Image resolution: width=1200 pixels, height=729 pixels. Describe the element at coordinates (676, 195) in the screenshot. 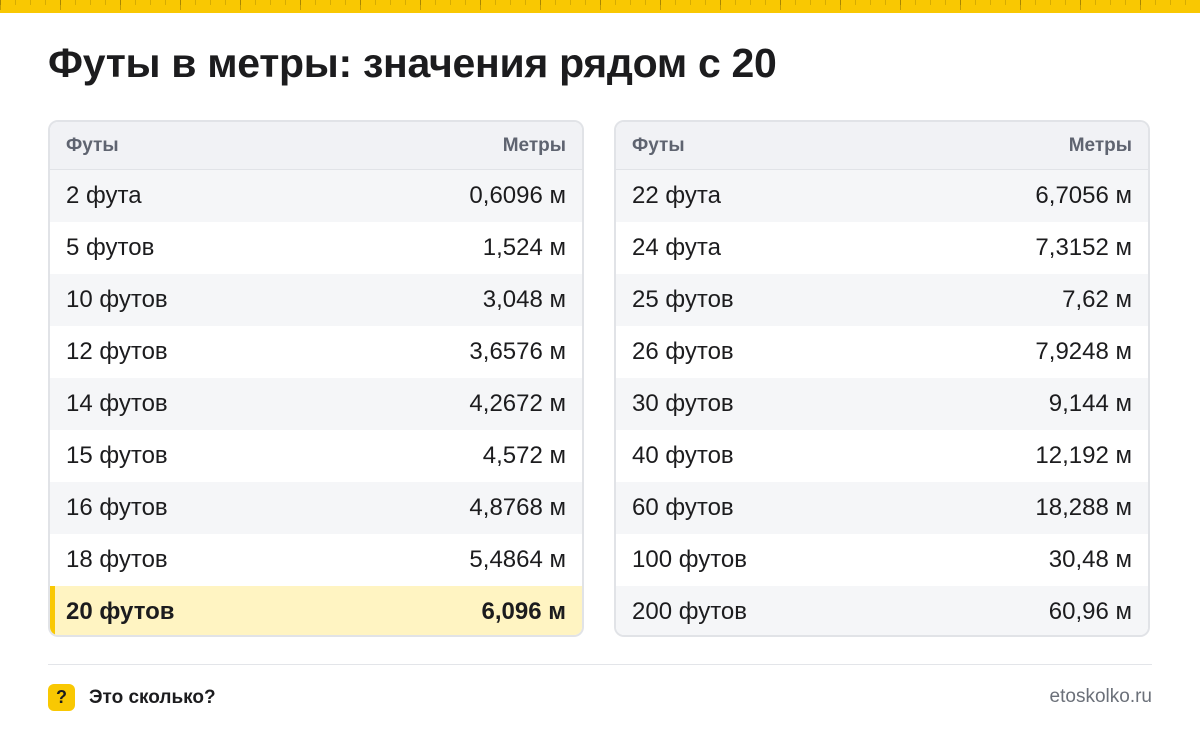

I see `feet-cell: 22 фута` at that location.